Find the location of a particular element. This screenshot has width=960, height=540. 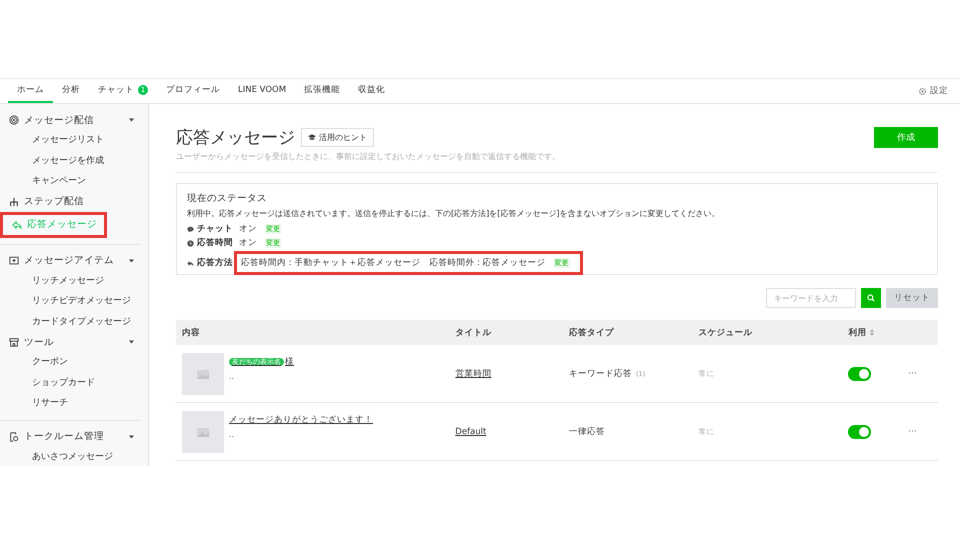

sidebar-label: 応答メッセージ is located at coordinates (62, 224).